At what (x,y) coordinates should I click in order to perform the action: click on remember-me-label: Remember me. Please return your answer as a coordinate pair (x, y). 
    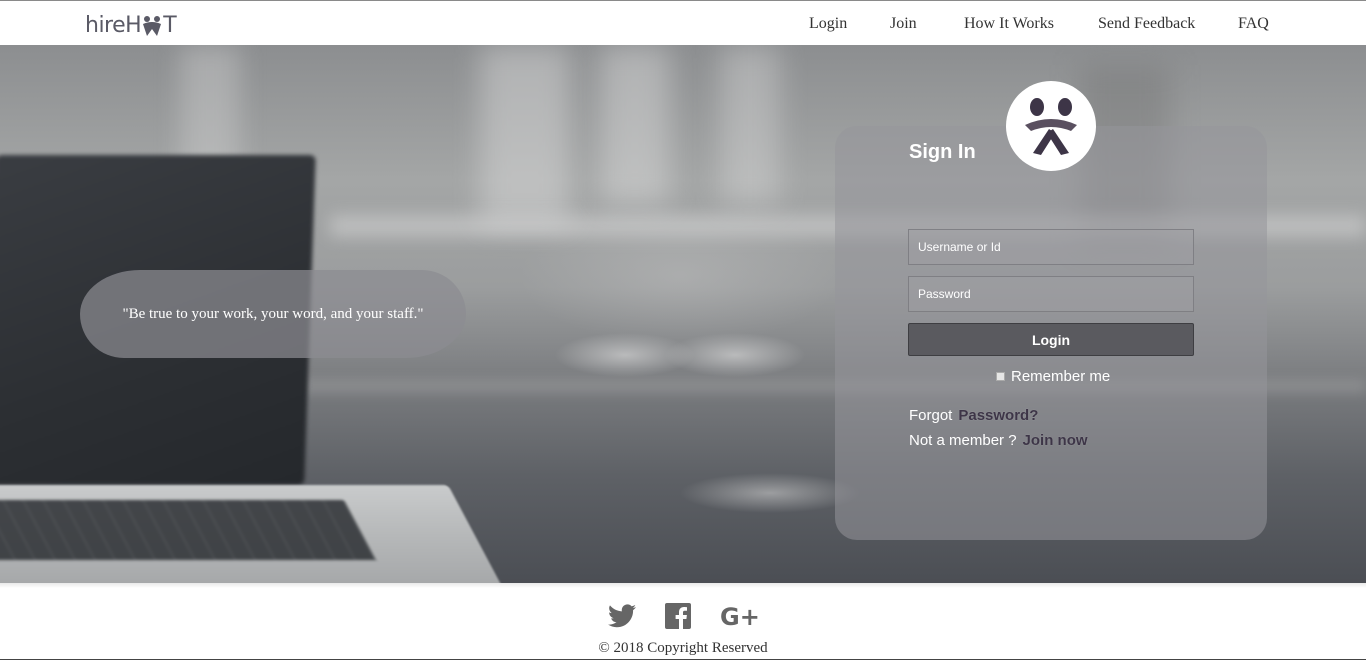
    Looking at the image, I should click on (1061, 376).